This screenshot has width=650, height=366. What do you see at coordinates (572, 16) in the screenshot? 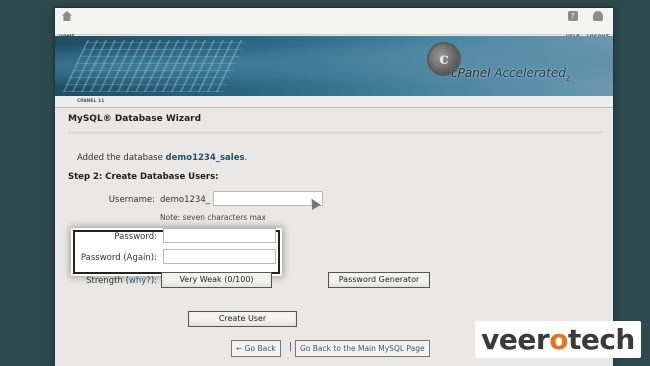
I see `help-icon: ?` at bounding box center [572, 16].